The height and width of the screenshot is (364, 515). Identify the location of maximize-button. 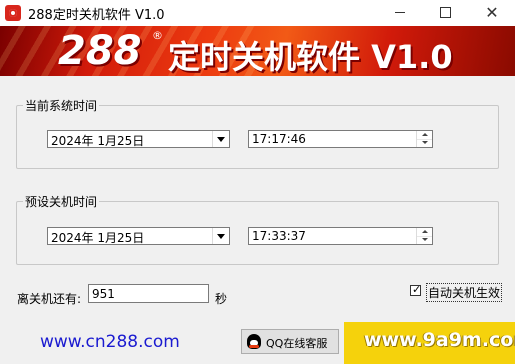
(445, 13).